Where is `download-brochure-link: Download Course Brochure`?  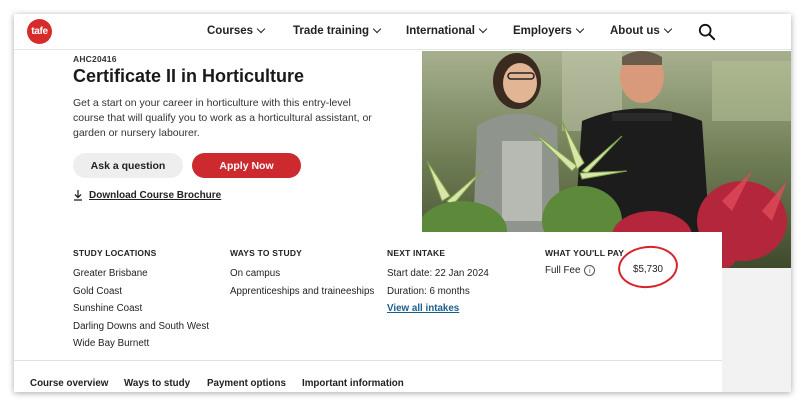
download-brochure-link: Download Course Brochure is located at coordinates (147, 195).